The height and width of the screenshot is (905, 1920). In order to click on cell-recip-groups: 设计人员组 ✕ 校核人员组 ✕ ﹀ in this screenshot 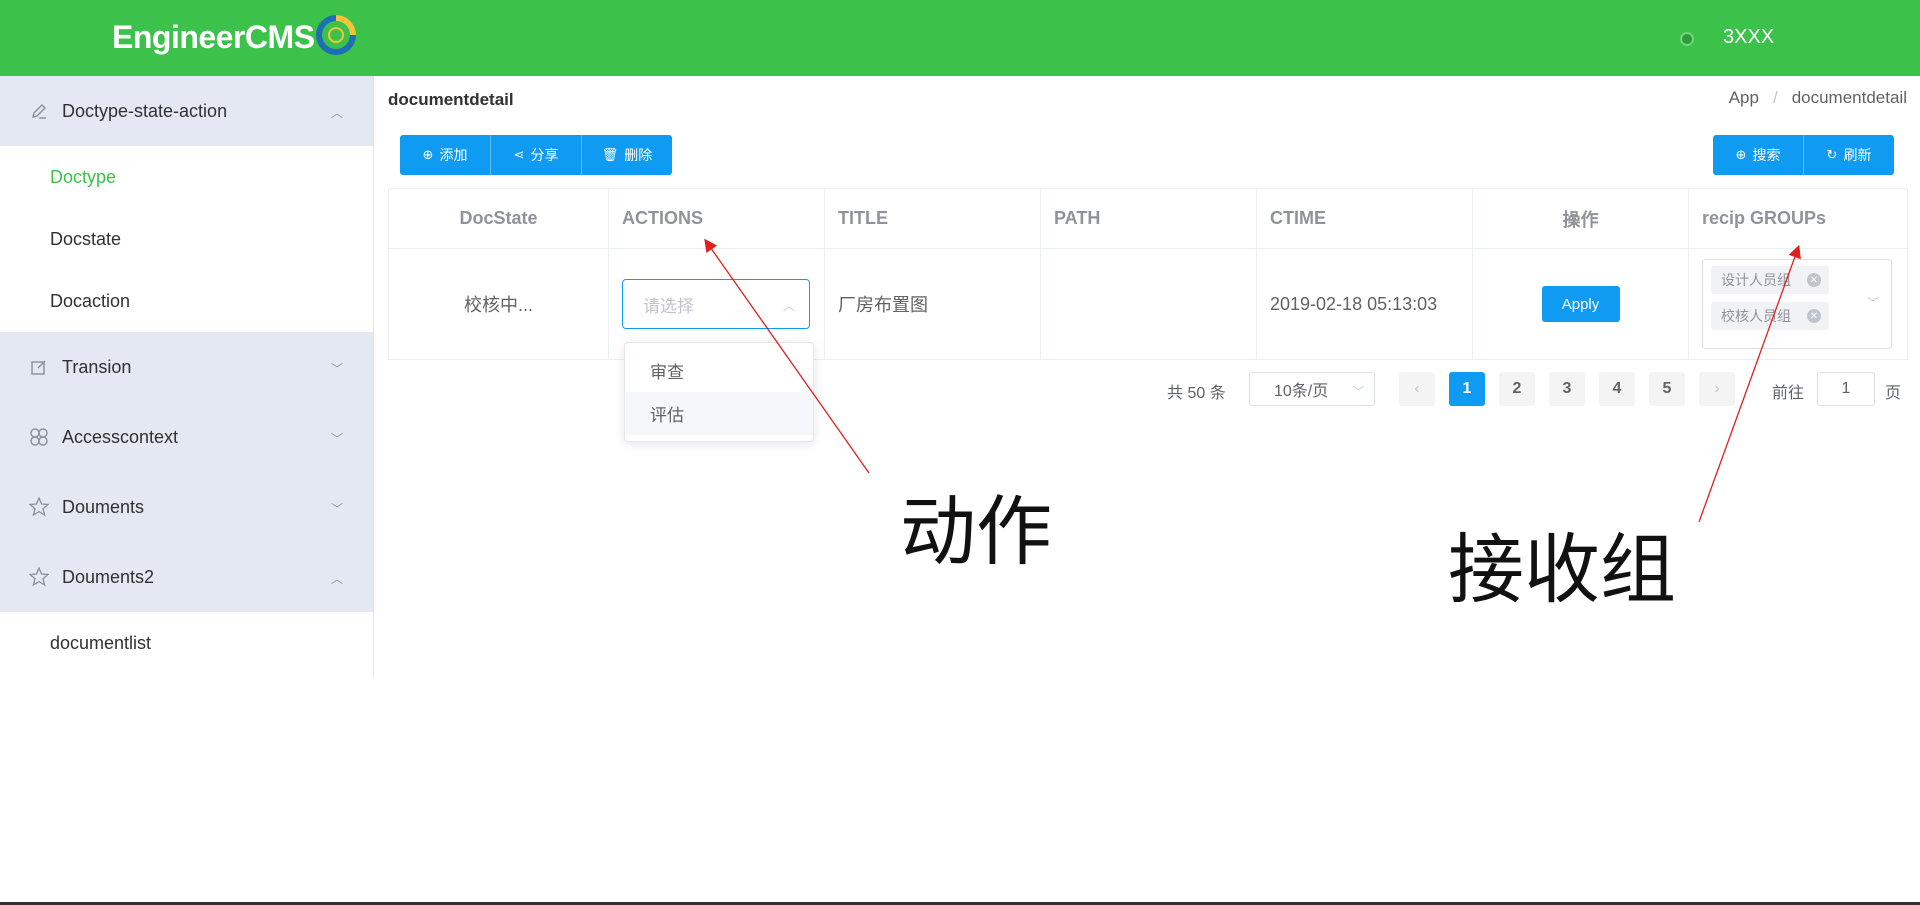, I will do `click(1798, 304)`.